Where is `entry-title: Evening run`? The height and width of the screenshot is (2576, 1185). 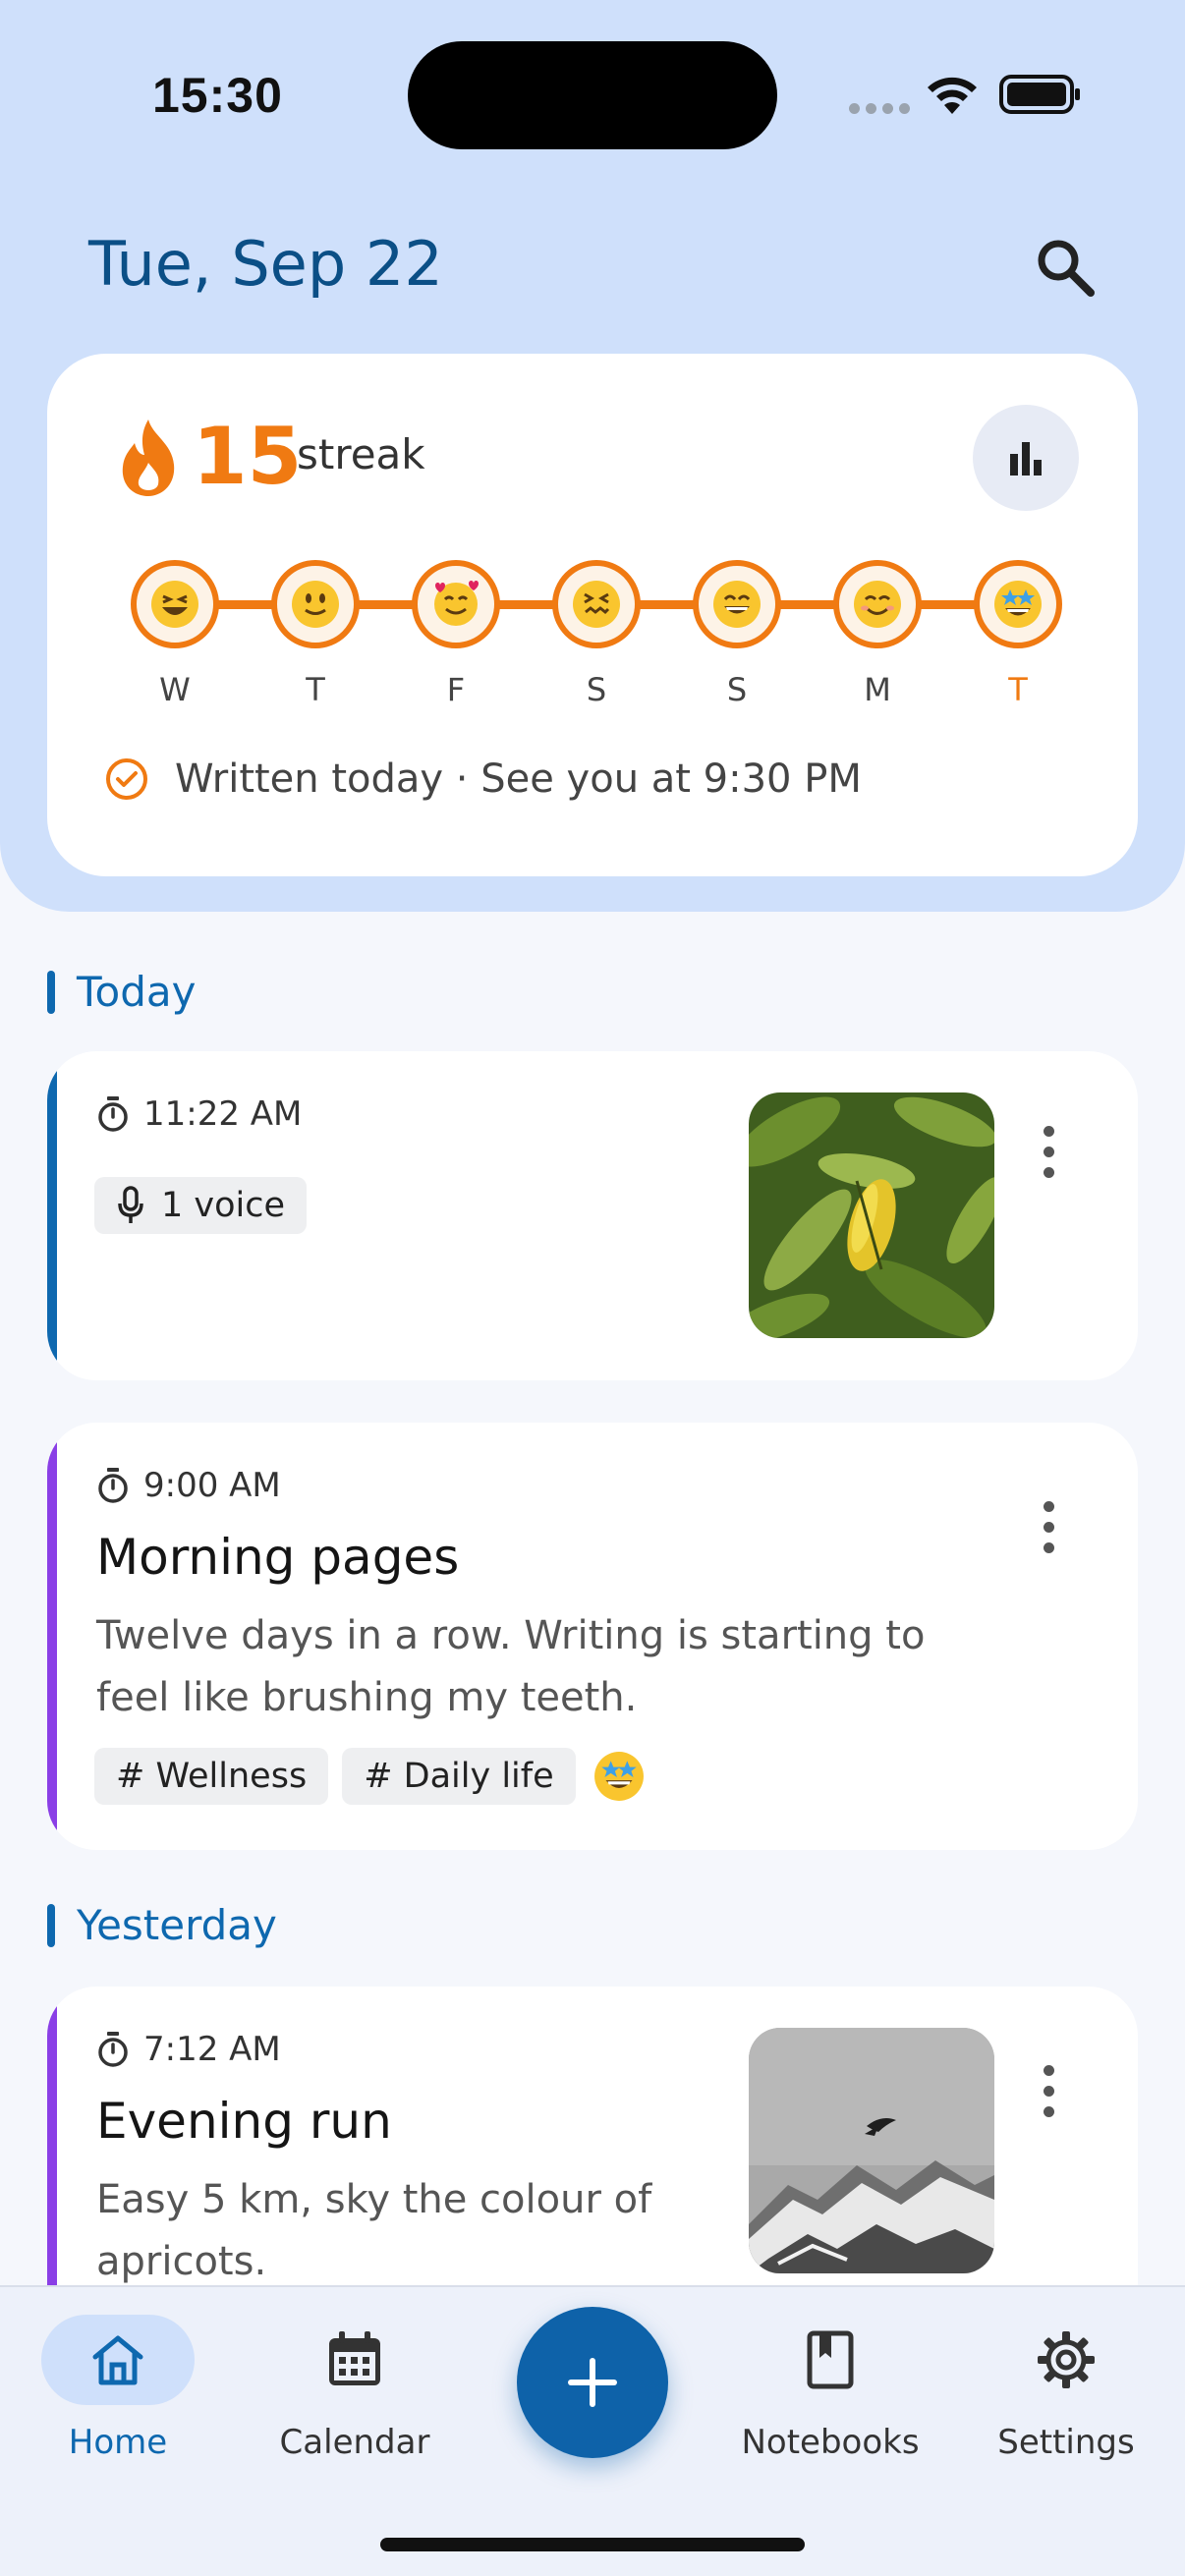
entry-title: Evening run is located at coordinates (244, 2121).